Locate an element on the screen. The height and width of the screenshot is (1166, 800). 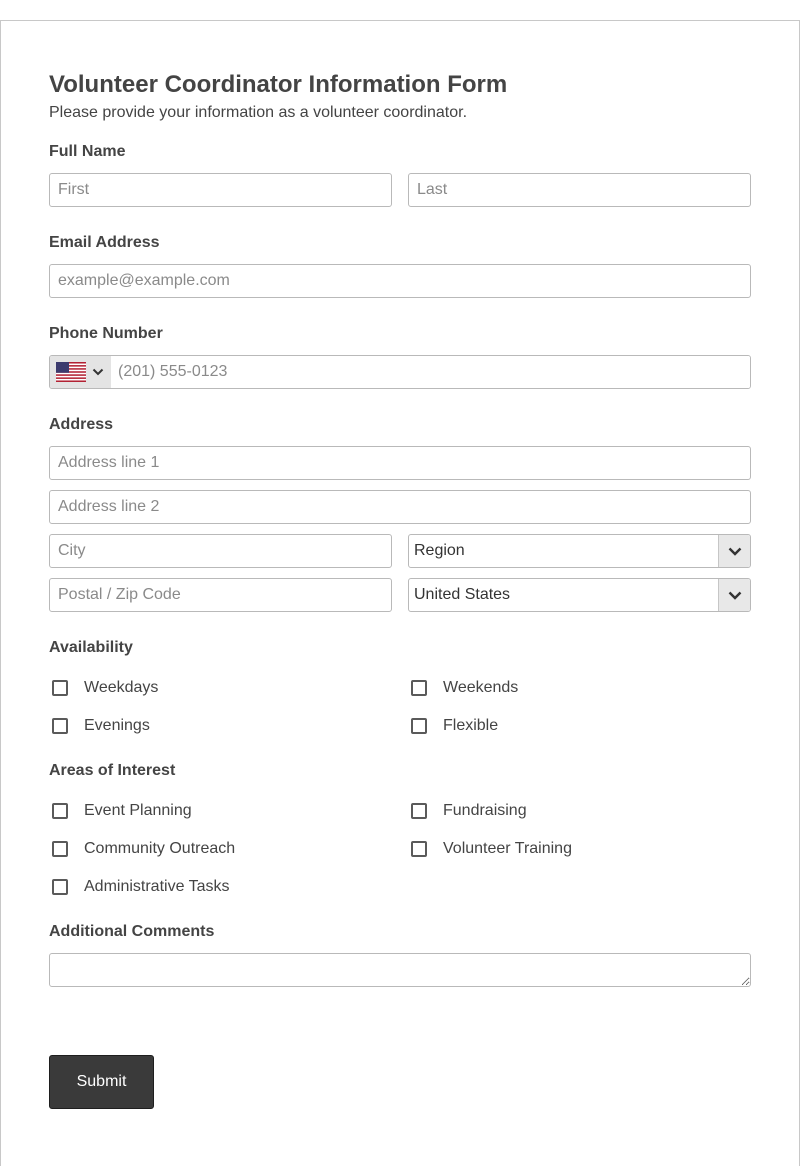
comments-label: Additional Comments is located at coordinates (132, 931).